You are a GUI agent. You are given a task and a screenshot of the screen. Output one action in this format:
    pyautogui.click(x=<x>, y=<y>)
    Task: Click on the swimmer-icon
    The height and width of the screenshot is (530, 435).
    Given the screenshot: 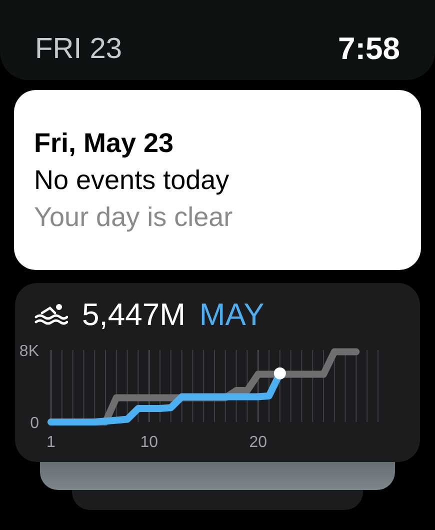 What is the action you would take?
    pyautogui.click(x=51, y=314)
    